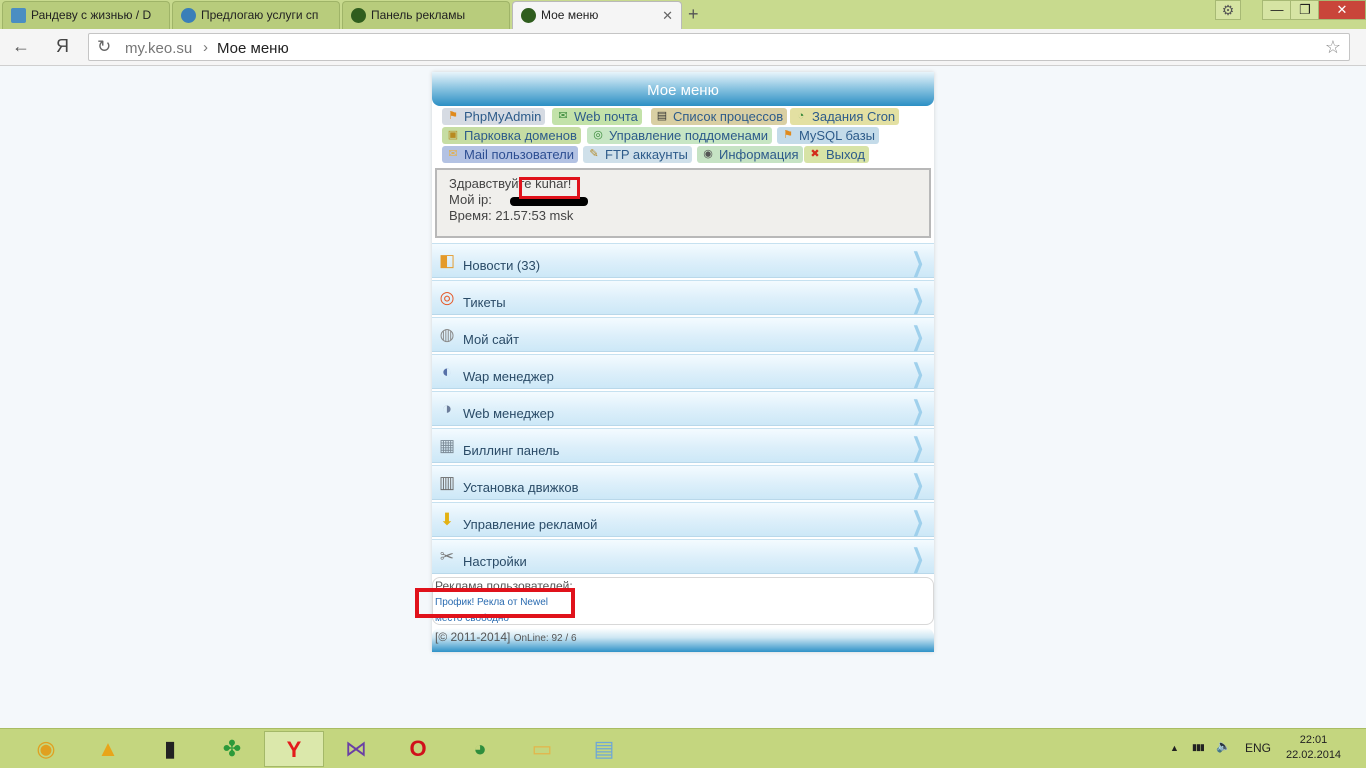 The width and height of the screenshot is (1366, 768). What do you see at coordinates (683, 334) in the screenshot?
I see `menu-item-my-site: ◍ Мой сайт ❯` at bounding box center [683, 334].